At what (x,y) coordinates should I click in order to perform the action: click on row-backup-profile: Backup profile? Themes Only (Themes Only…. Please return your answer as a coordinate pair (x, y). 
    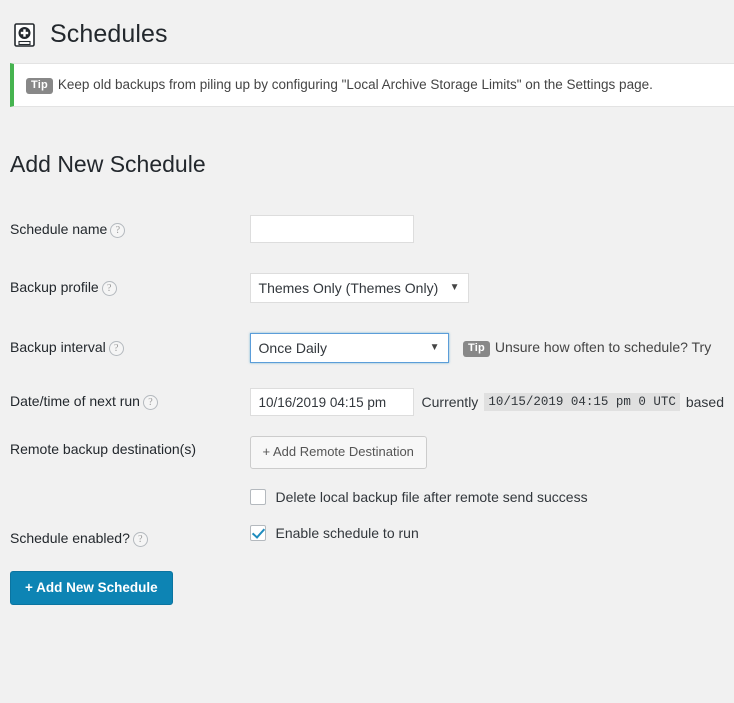
    Looking at the image, I should click on (367, 288).